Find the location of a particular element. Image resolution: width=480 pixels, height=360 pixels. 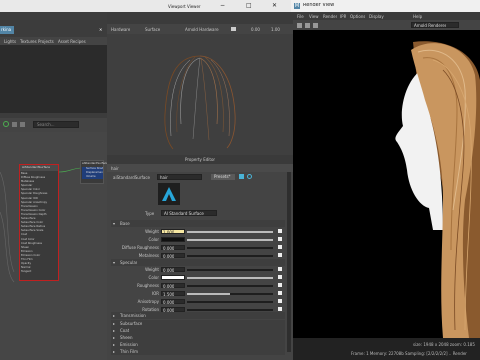

base-weight-field: 1.000 is located at coordinates (173, 232).